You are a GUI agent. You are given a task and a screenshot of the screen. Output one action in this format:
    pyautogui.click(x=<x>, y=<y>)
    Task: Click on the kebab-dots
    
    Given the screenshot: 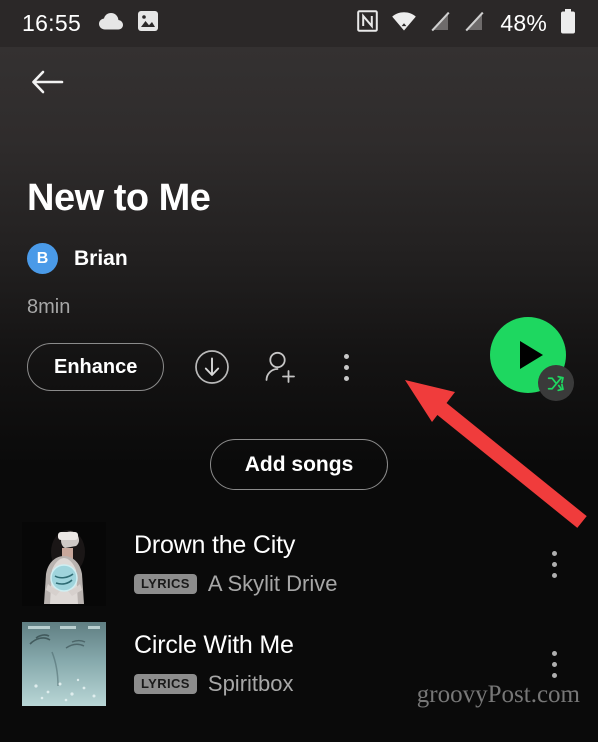 What is the action you would take?
    pyautogui.click(x=346, y=367)
    